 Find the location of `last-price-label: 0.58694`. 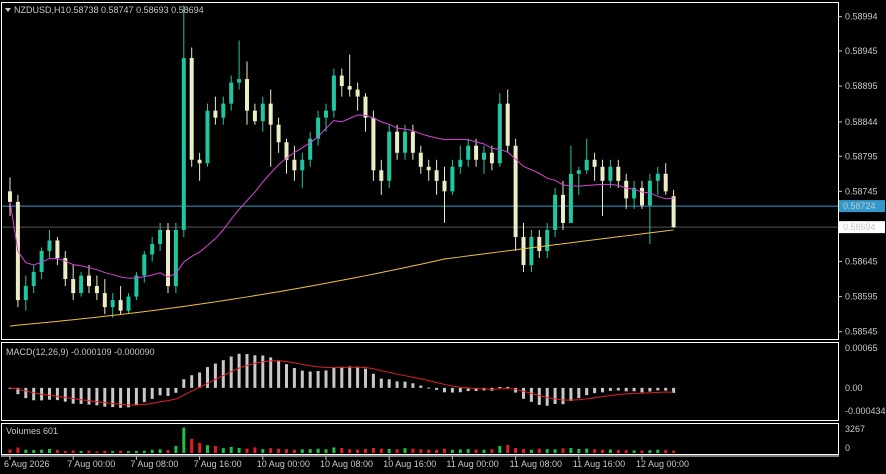

last-price-label: 0.58694 is located at coordinates (859, 227).